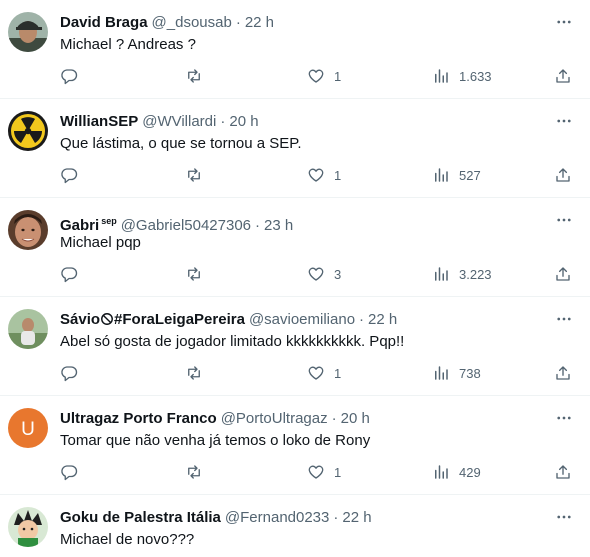 The height and width of the screenshot is (557, 590). What do you see at coordinates (456, 175) in the screenshot?
I see `views-button: 527` at bounding box center [456, 175].